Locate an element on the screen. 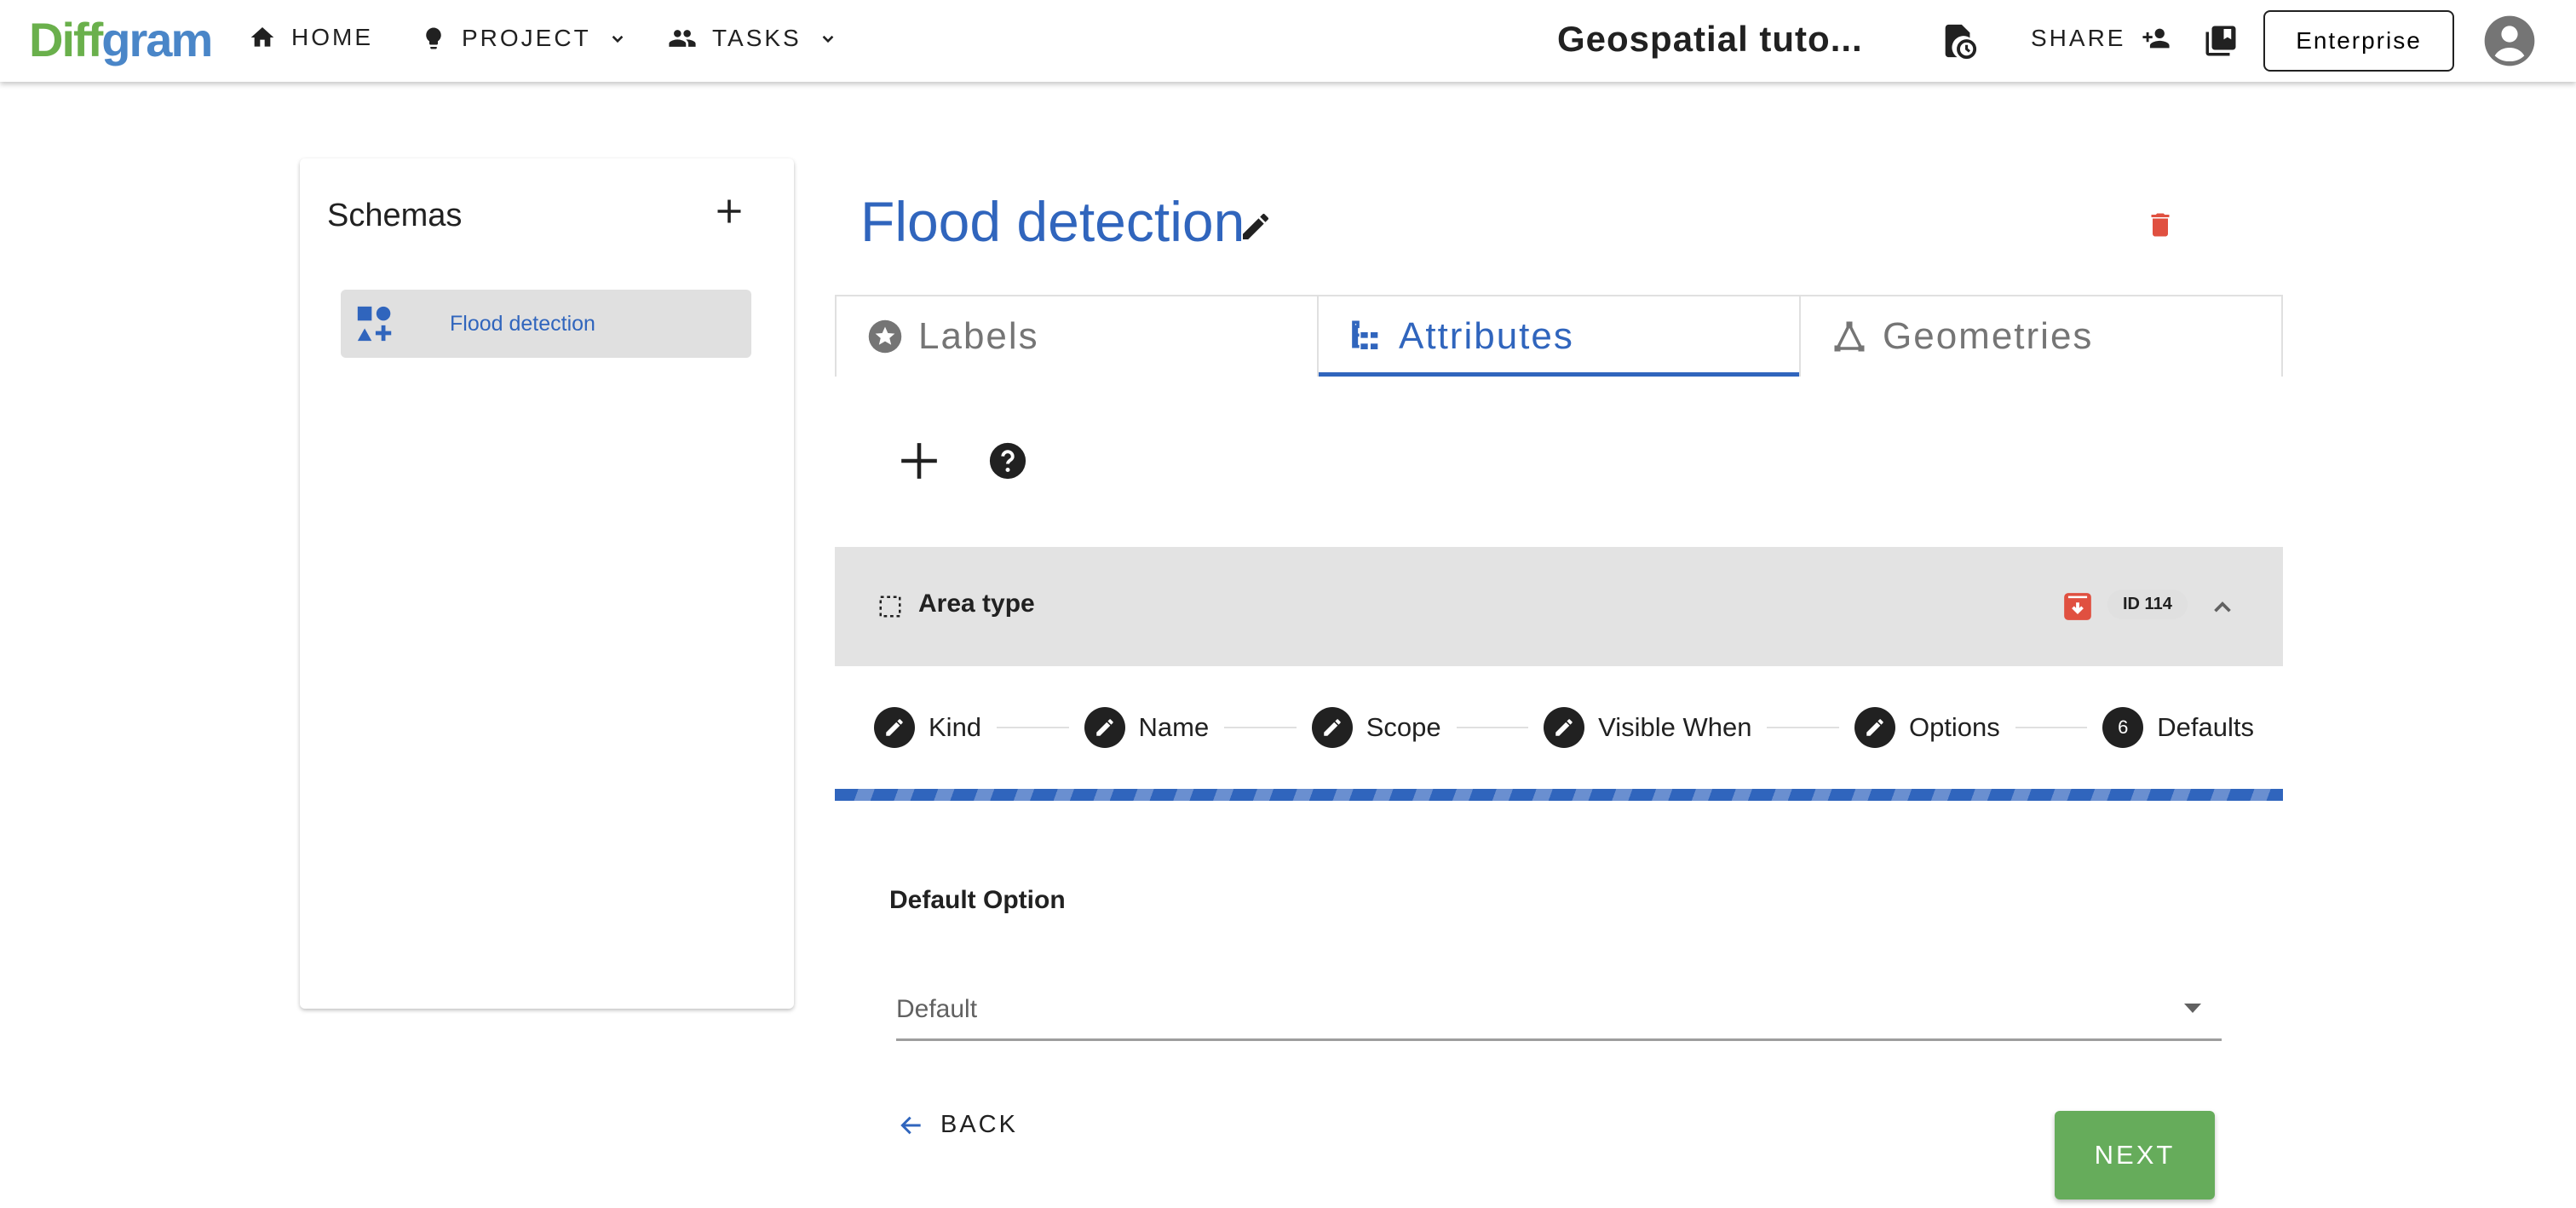  delete-schema-icon is located at coordinates (2161, 225).